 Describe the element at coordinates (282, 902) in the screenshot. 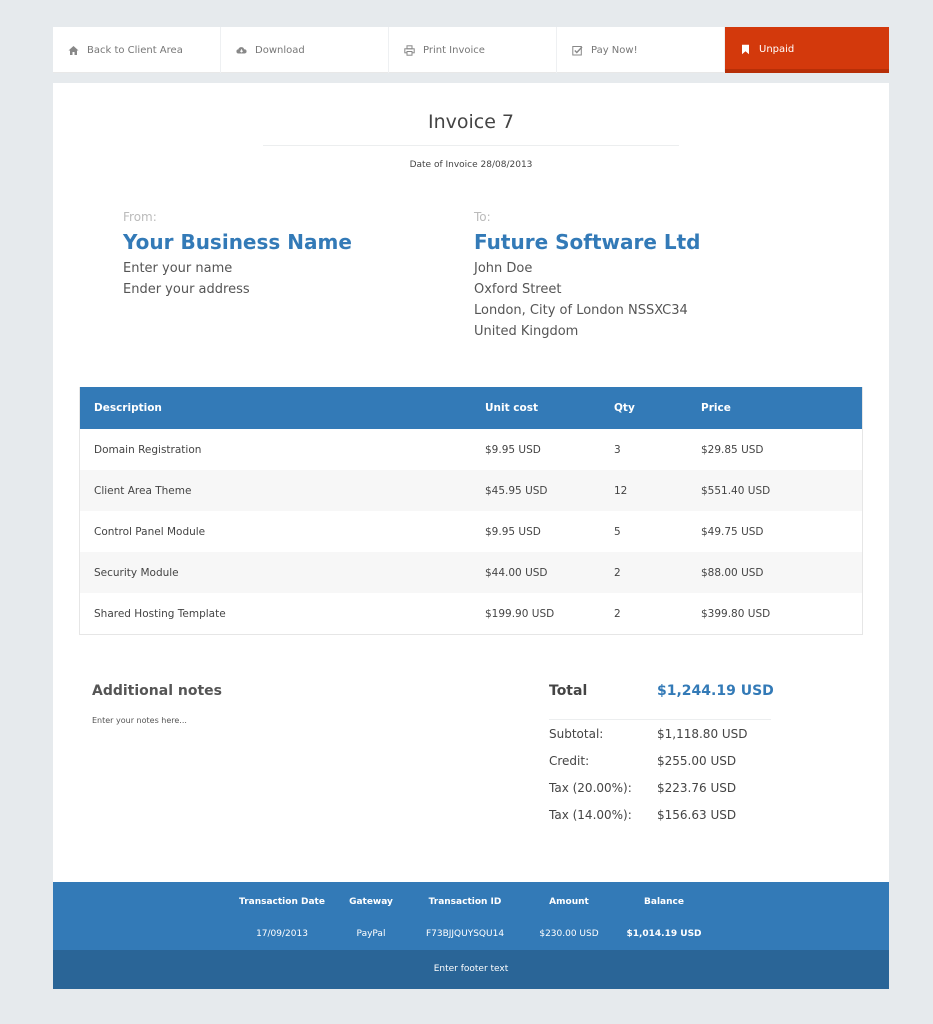

I see `column-header-transaction-date: Transaction Date` at that location.